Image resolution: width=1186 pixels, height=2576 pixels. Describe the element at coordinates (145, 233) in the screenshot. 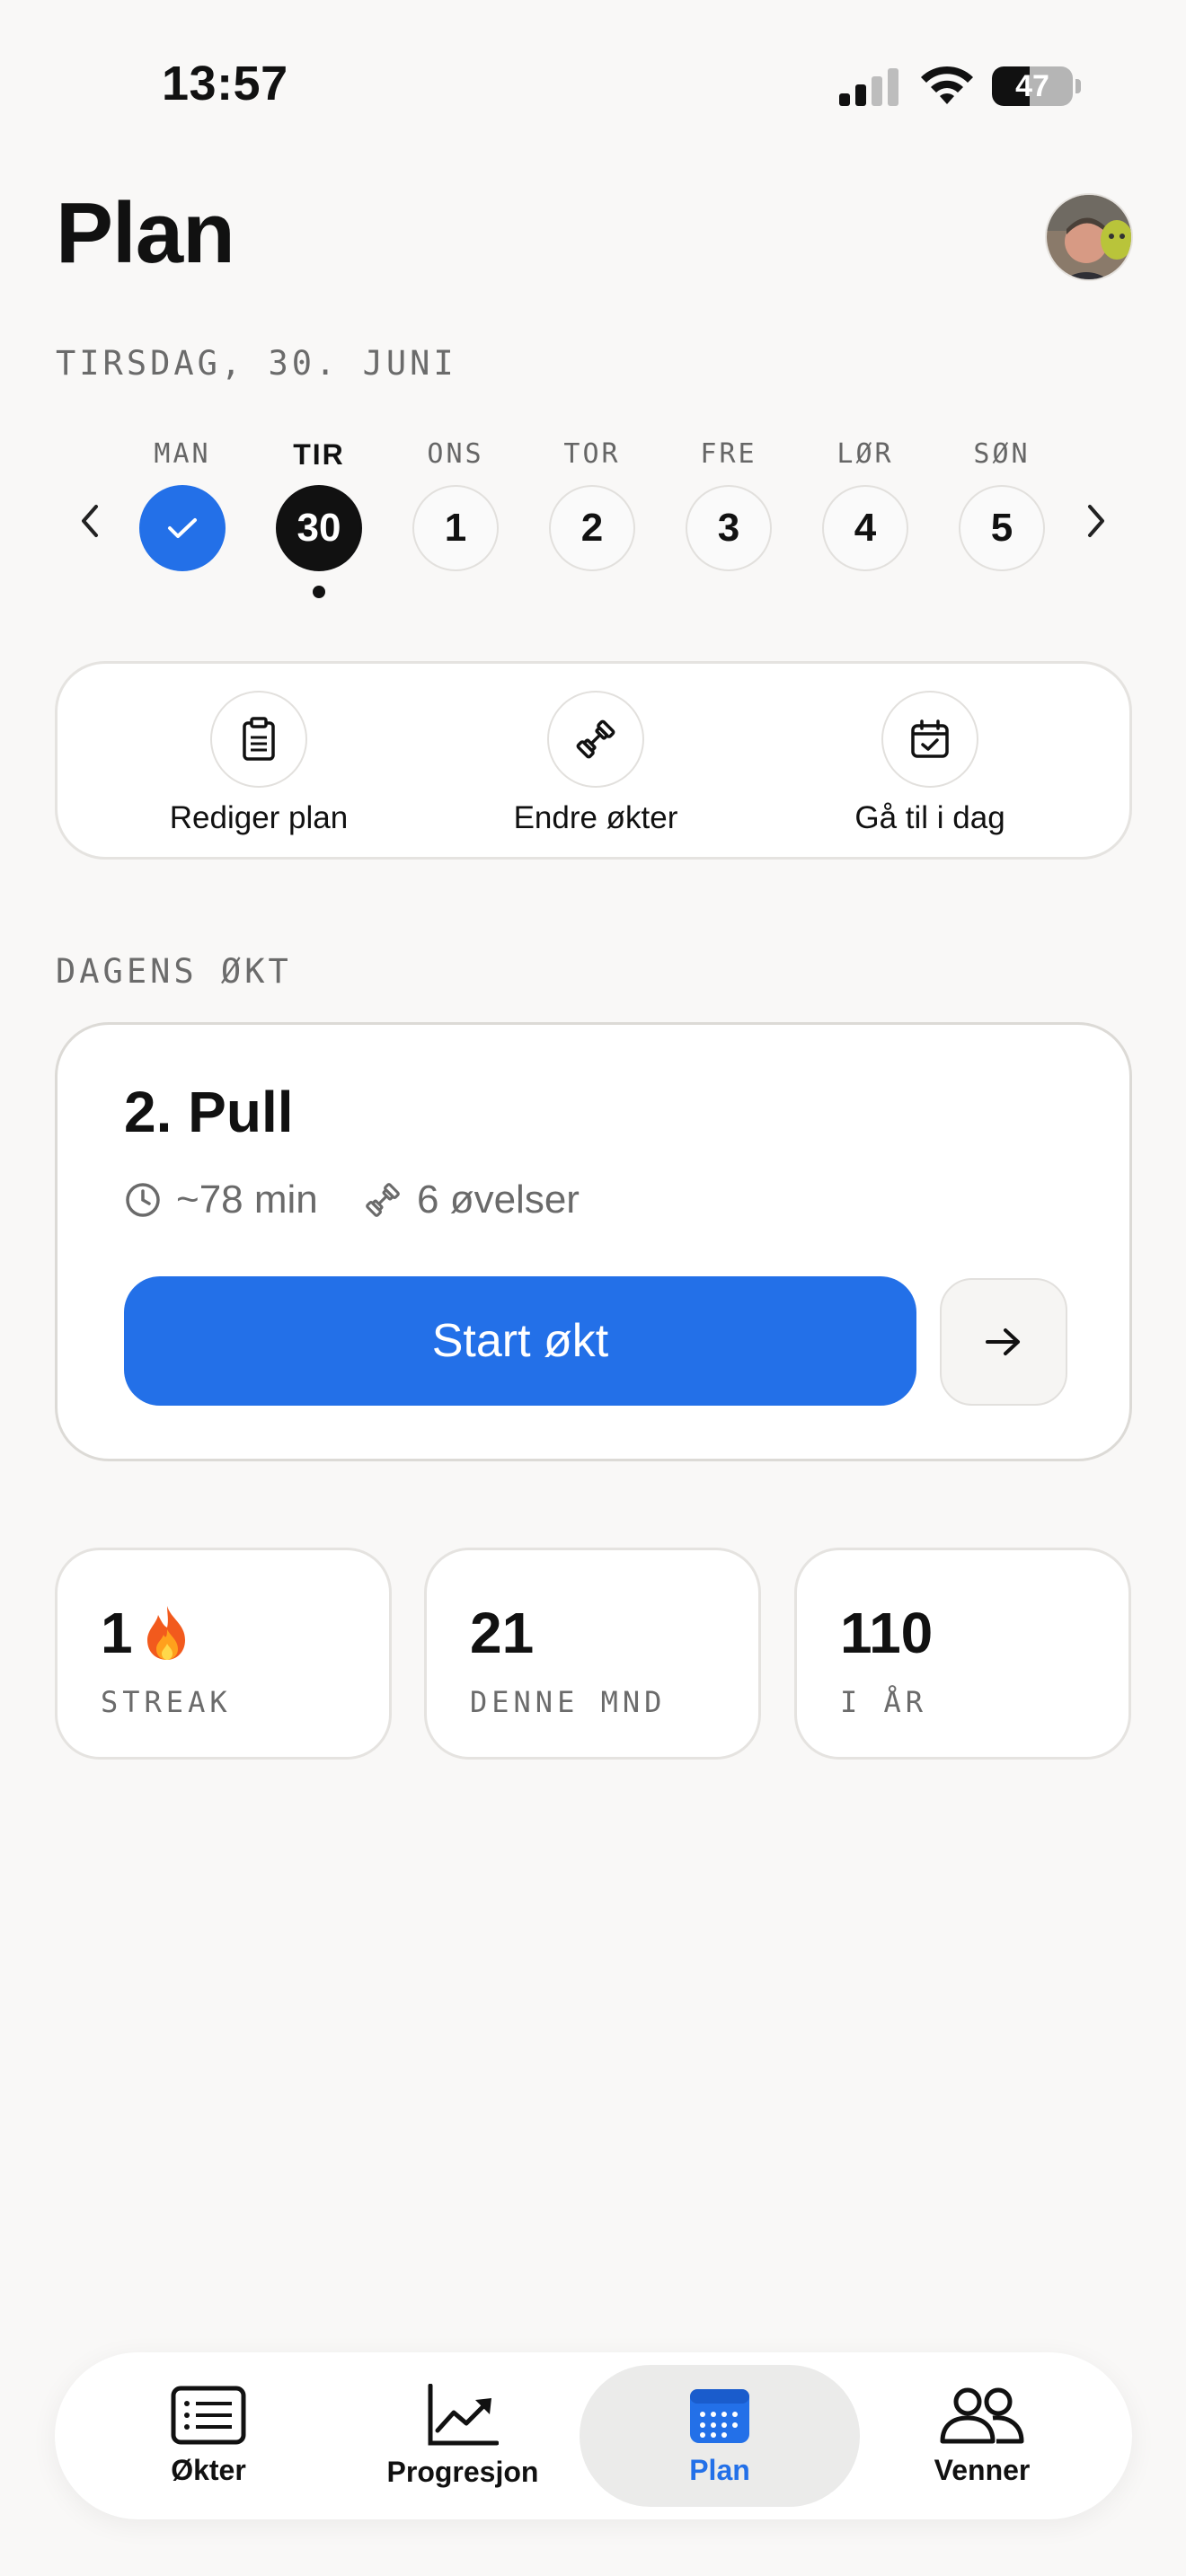

I see `page-title: Plan` at that location.